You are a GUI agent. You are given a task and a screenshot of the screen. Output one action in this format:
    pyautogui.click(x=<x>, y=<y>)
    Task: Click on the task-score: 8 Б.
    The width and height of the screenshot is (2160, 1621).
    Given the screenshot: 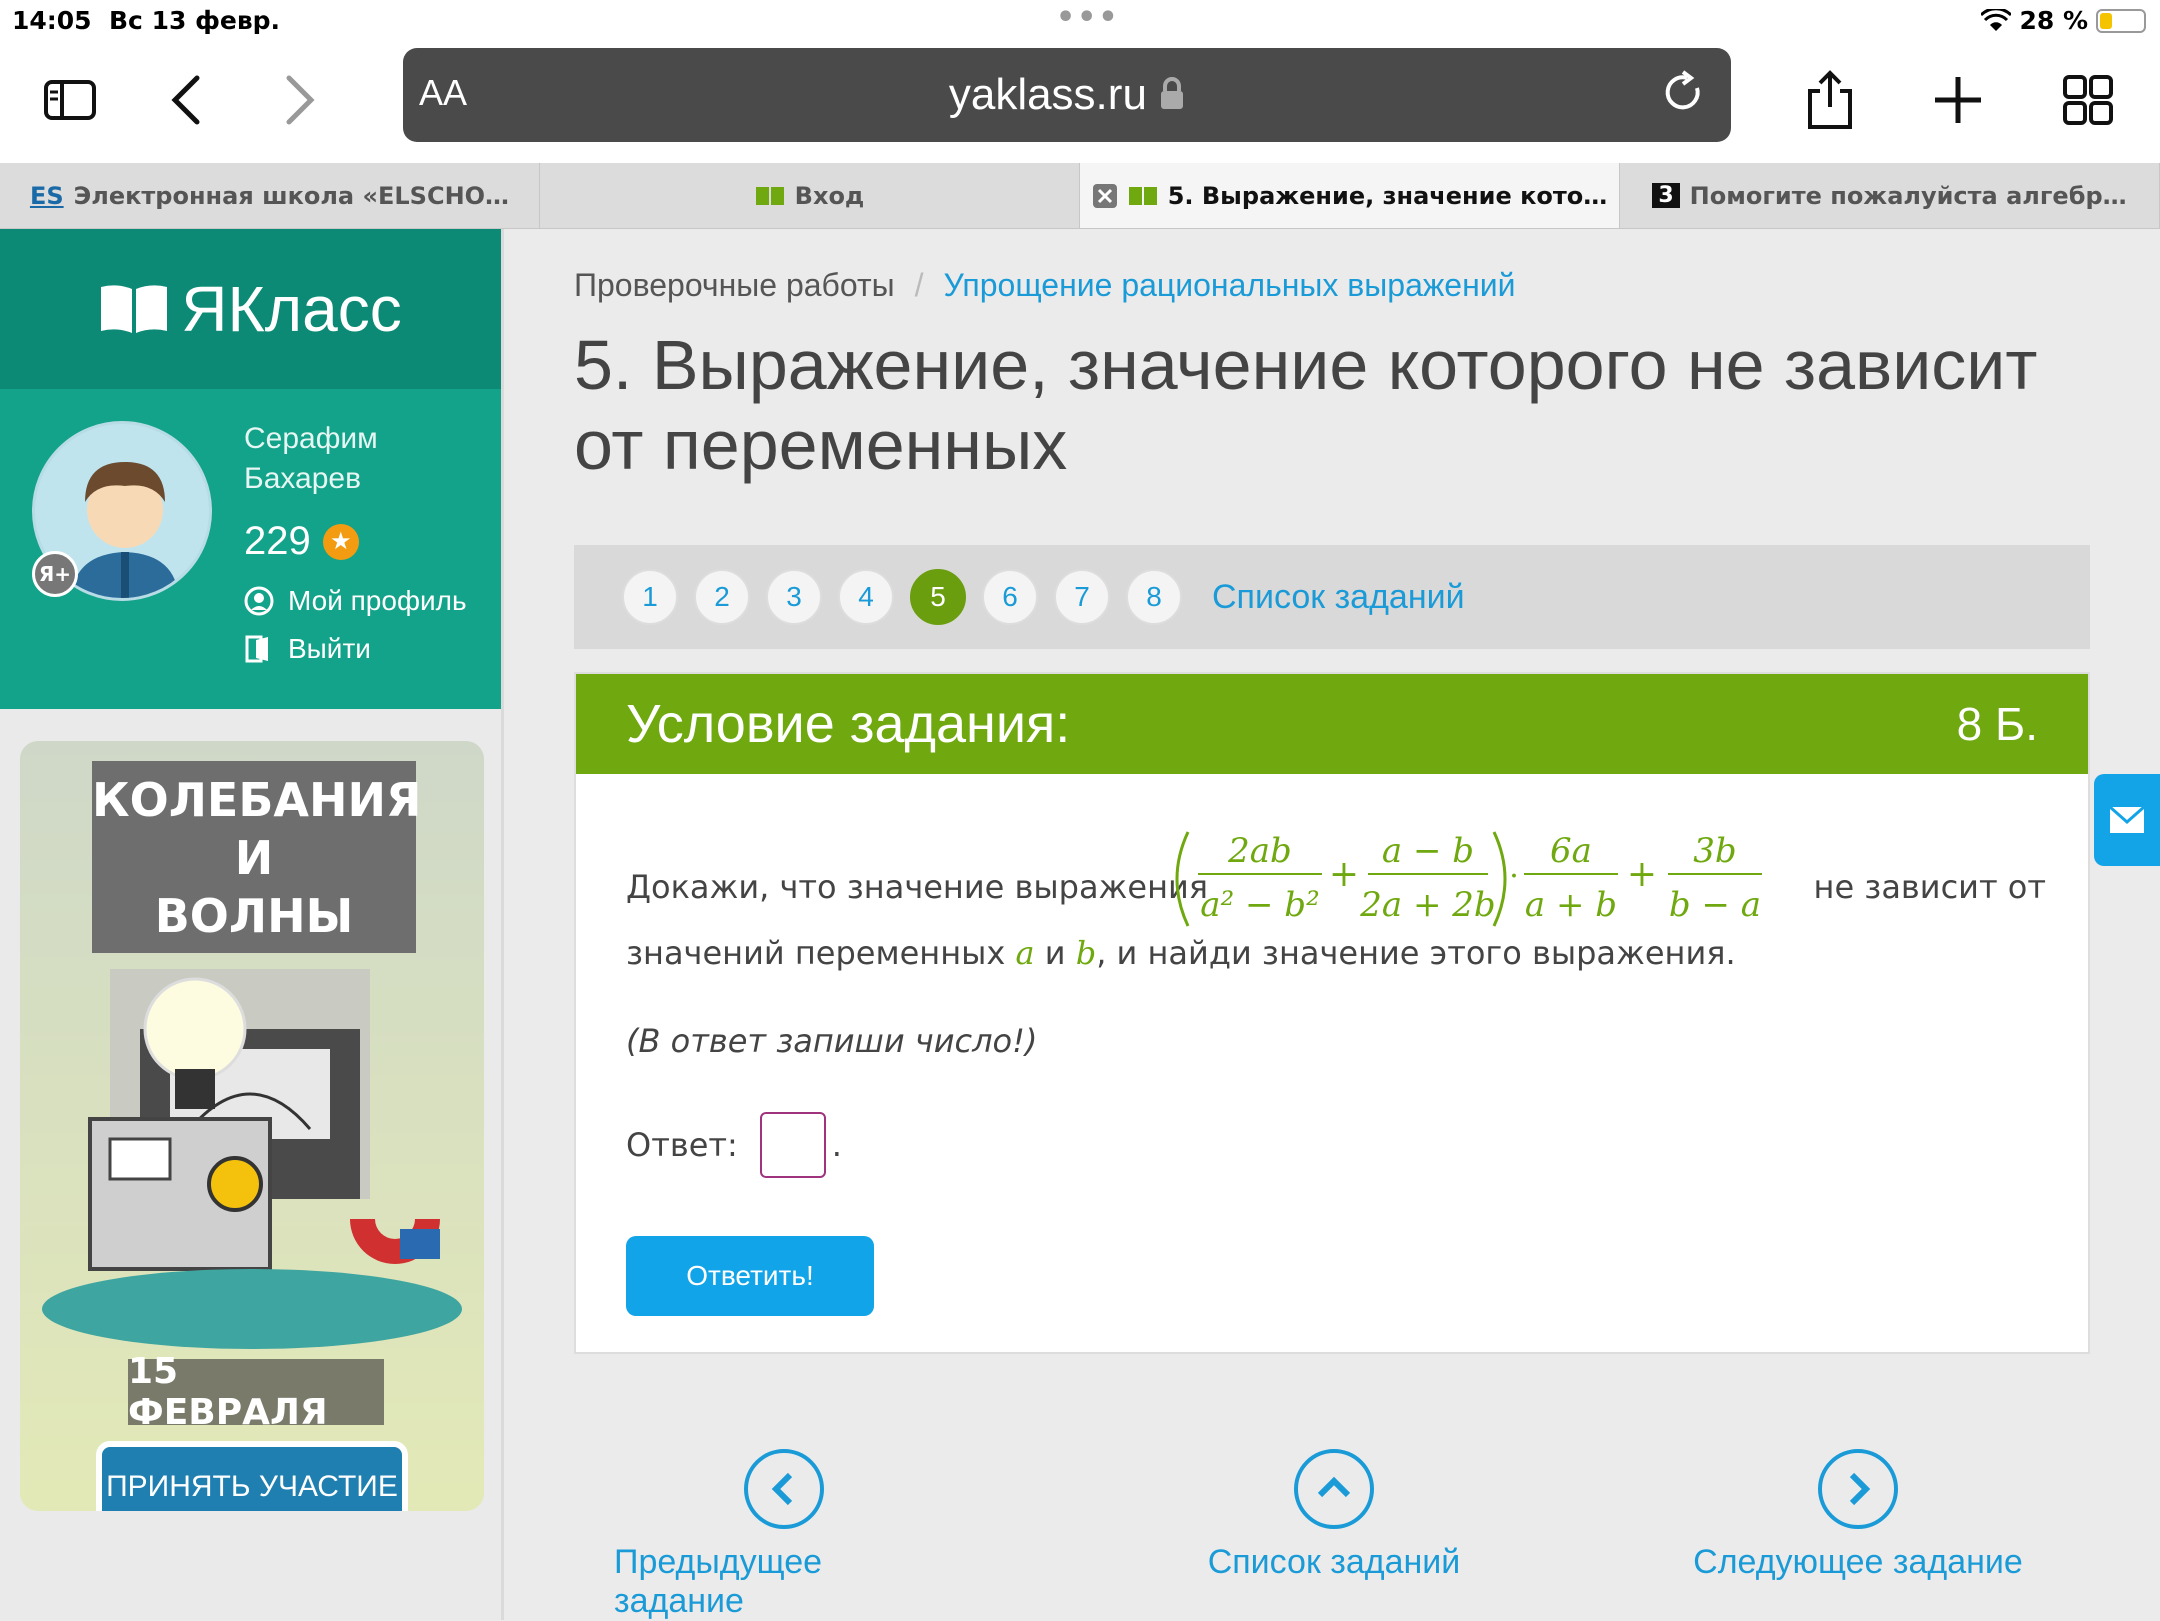 What is the action you would take?
    pyautogui.click(x=1997, y=724)
    